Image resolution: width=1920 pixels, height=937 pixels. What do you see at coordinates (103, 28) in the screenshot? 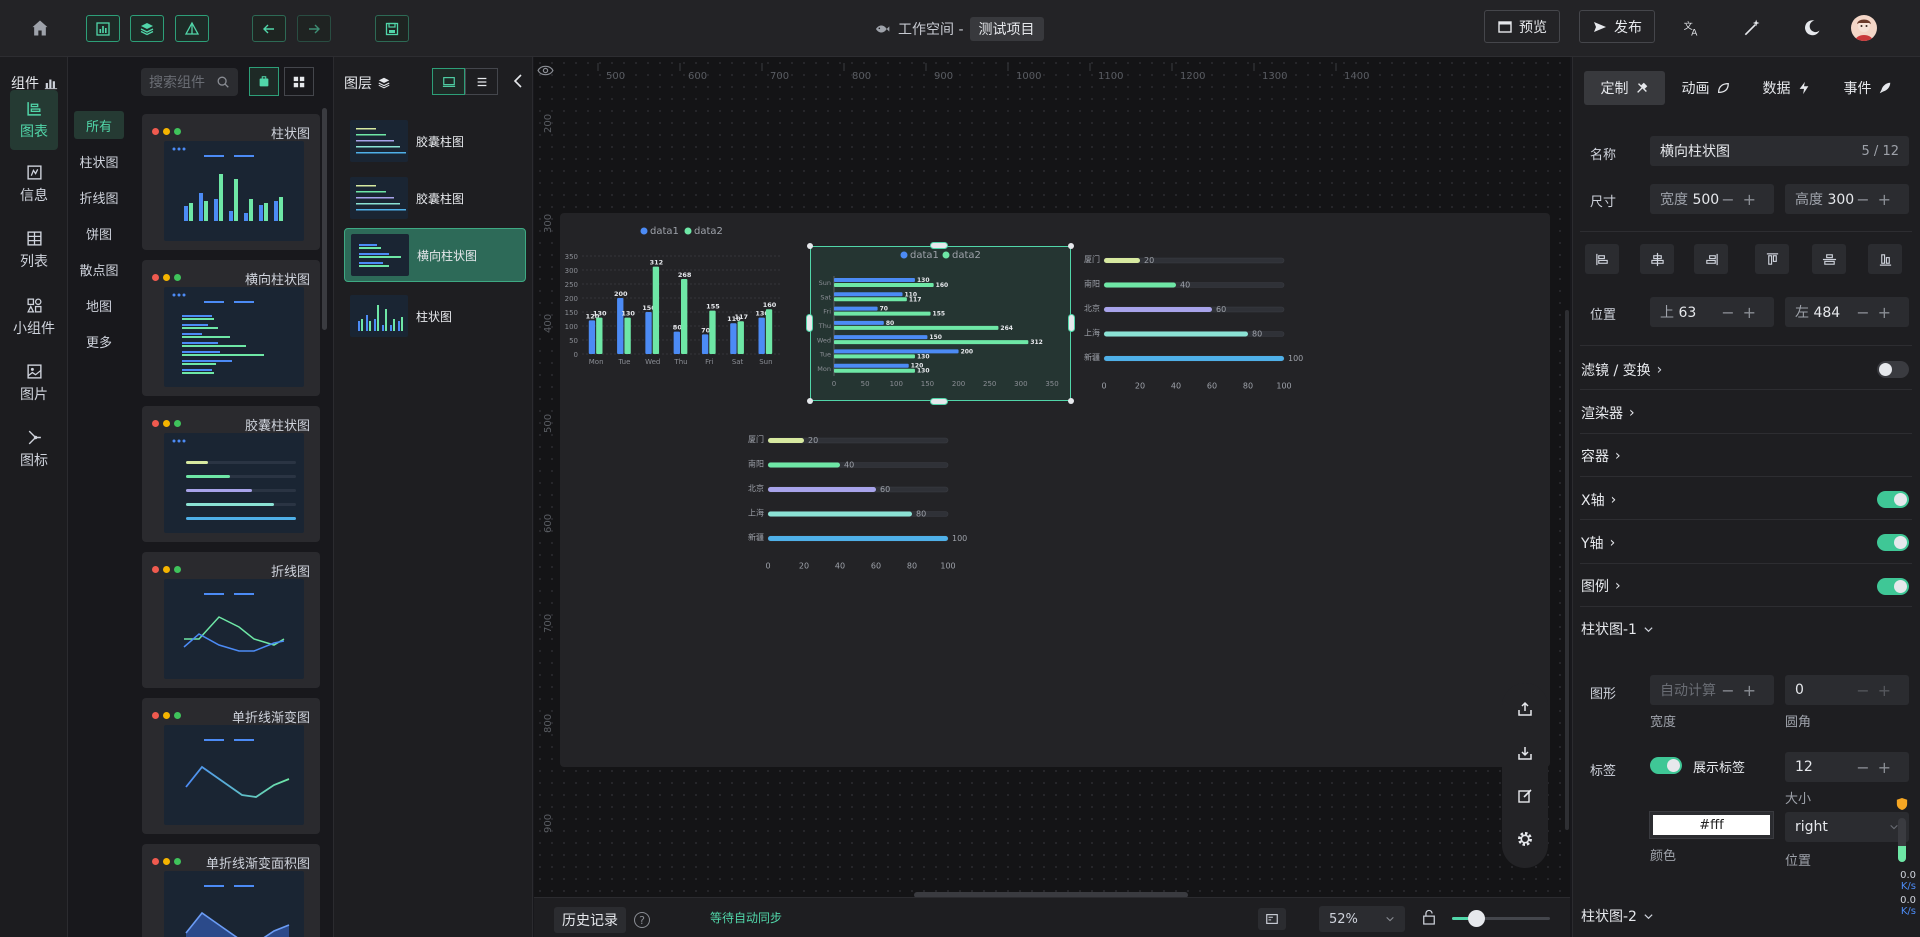
I see `toggle-charts-button` at bounding box center [103, 28].